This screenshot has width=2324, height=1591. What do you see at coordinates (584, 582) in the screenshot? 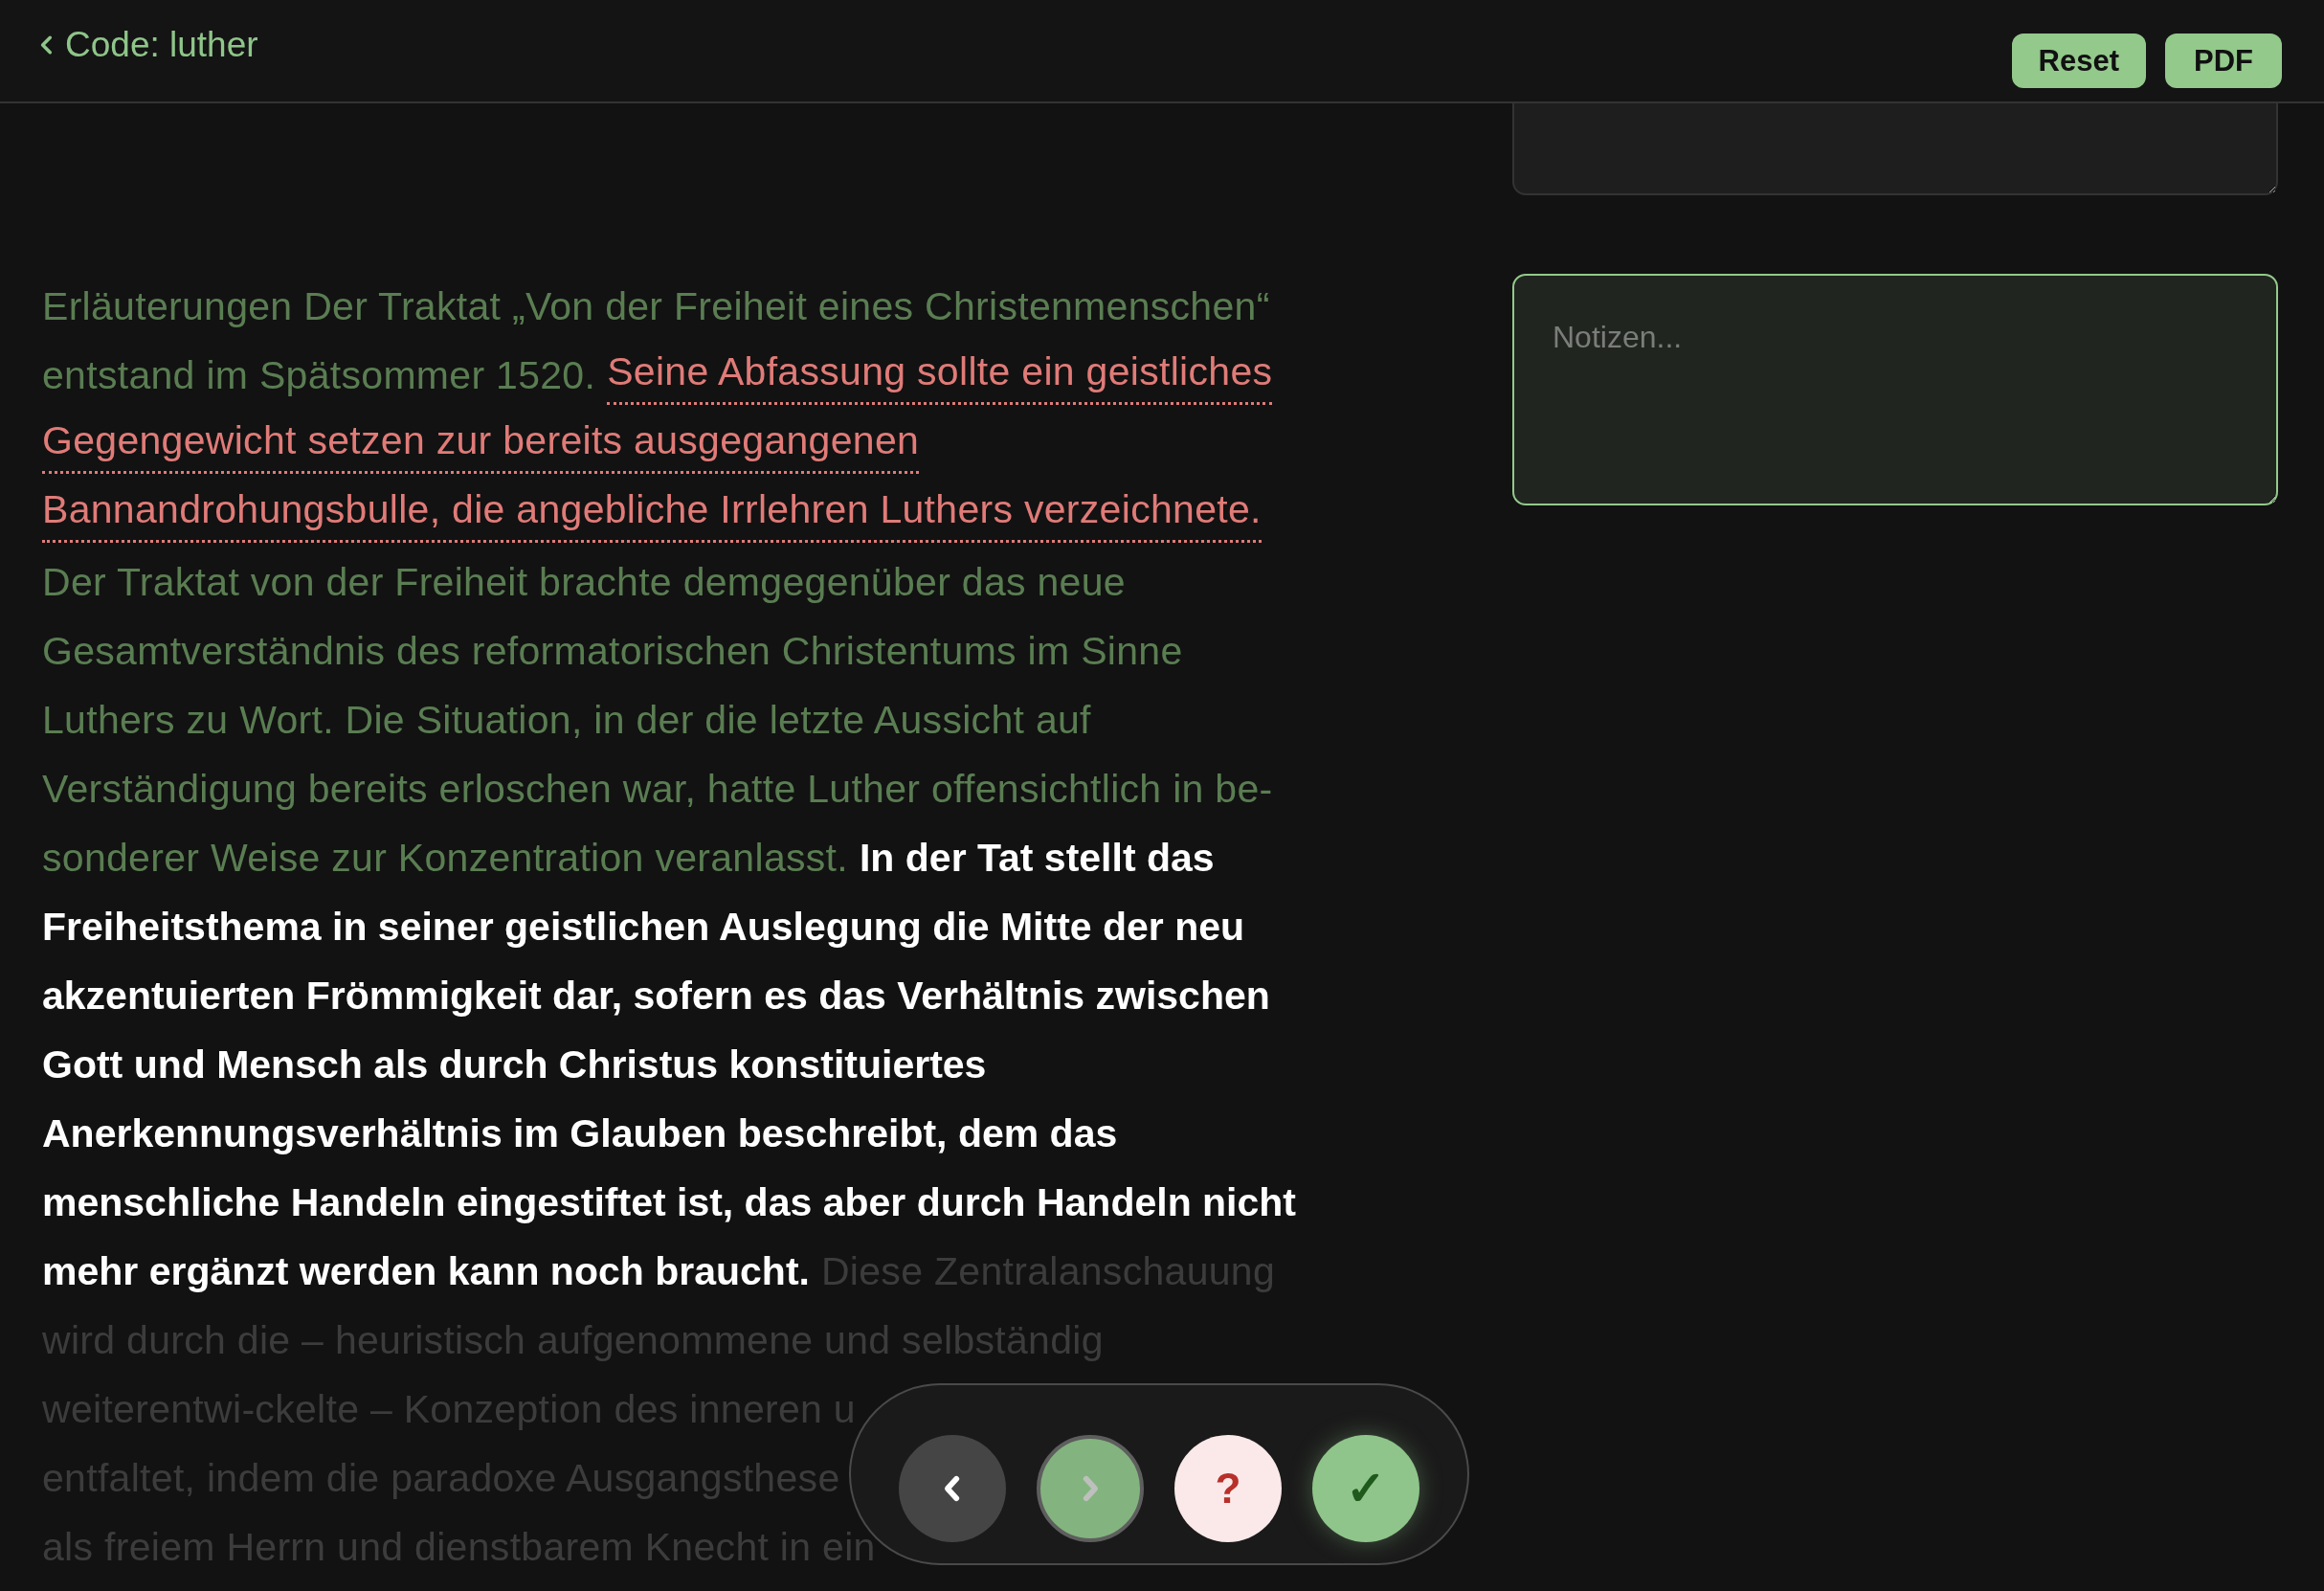
I see `read-text: Der Traktat von der Freiheit brachte demgegenüber das neue` at bounding box center [584, 582].